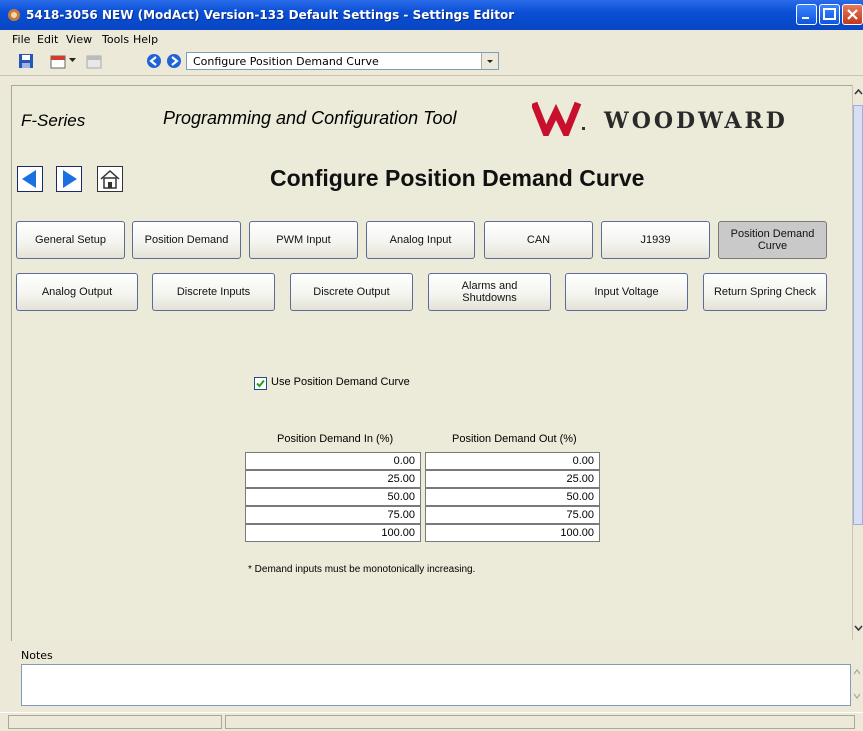 This screenshot has width=863, height=731. I want to click on demand-out-cell: 25.00, so click(512, 479).